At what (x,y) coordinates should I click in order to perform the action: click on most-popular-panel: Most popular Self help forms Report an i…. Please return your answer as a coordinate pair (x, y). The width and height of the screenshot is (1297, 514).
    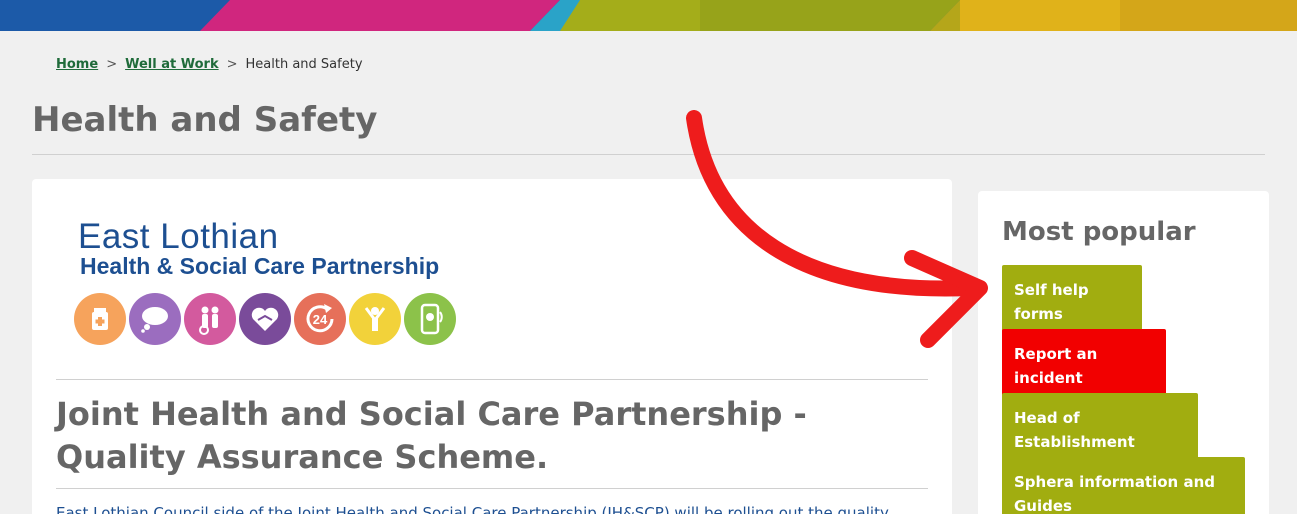
    Looking at the image, I should click on (1123, 352).